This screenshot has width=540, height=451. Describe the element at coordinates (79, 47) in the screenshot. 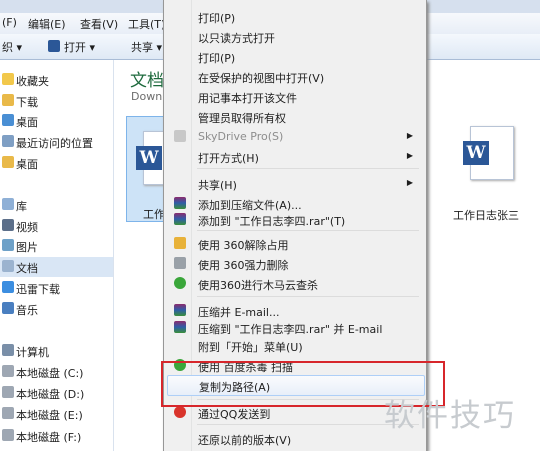

I see `open-button: 打开 ▾` at that location.